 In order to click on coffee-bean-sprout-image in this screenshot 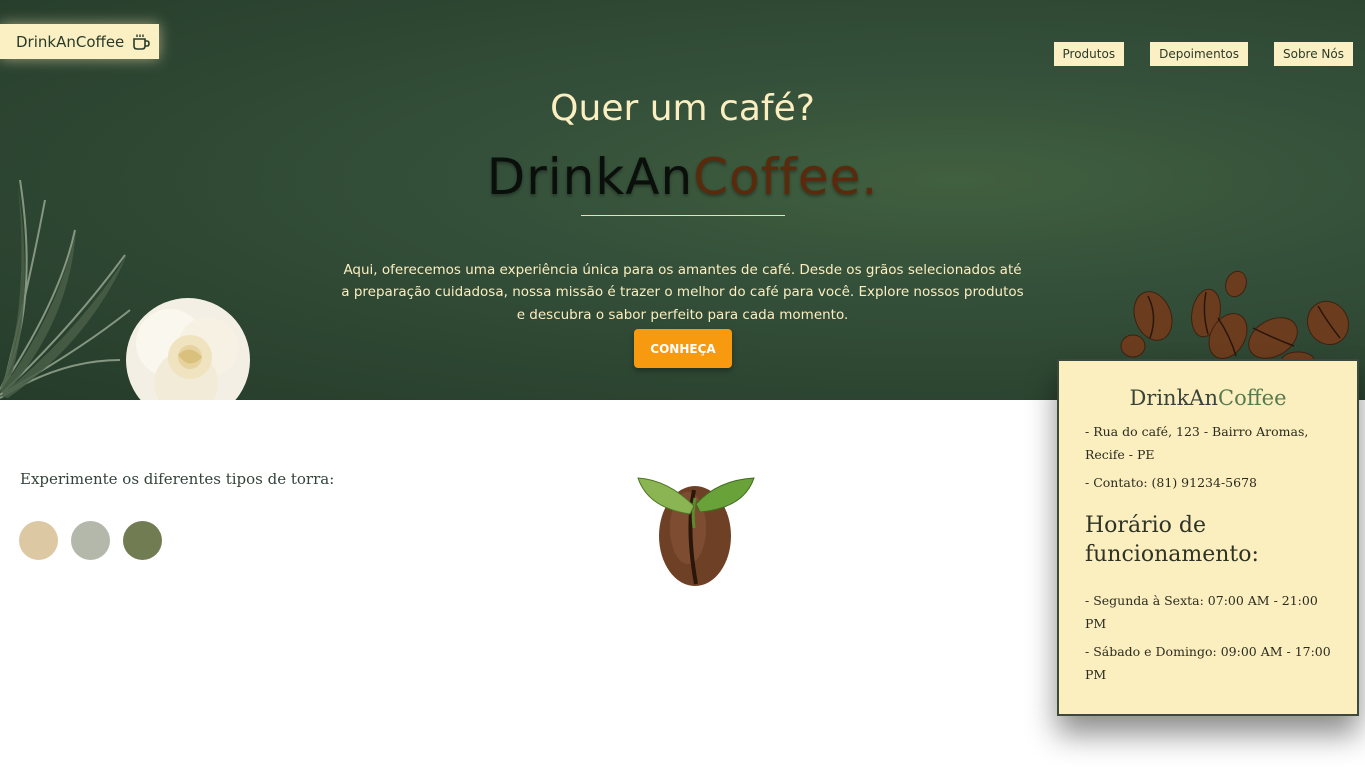, I will do `click(696, 531)`.